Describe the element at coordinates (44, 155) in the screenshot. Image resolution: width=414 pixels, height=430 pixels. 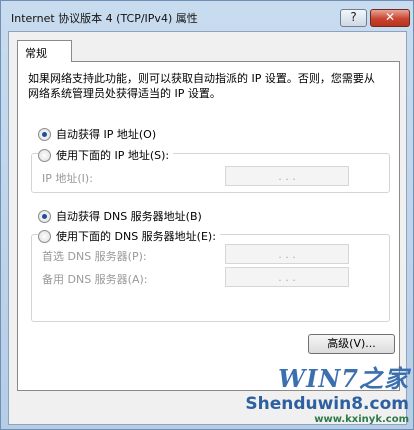
I see `manual-ip-radio` at that location.